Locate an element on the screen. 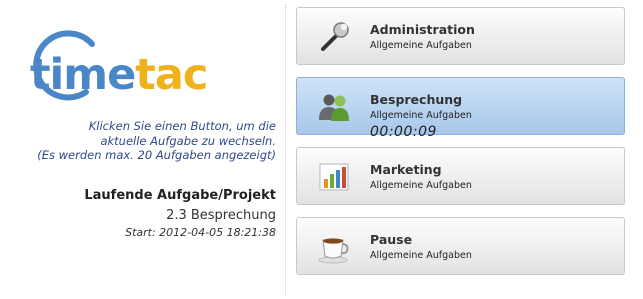 The image size is (643, 299). task-name: Marketing is located at coordinates (406, 169).